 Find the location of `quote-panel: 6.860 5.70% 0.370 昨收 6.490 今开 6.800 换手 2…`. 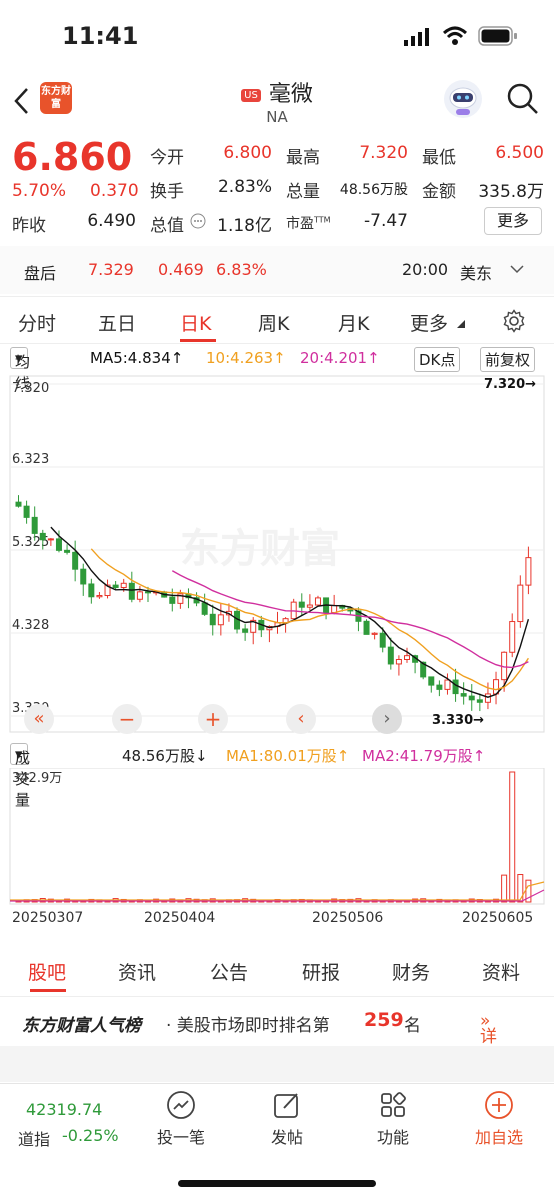

quote-panel: 6.860 5.70% 0.370 昨收 6.490 今开 6.800 换手 2… is located at coordinates (277, 188).